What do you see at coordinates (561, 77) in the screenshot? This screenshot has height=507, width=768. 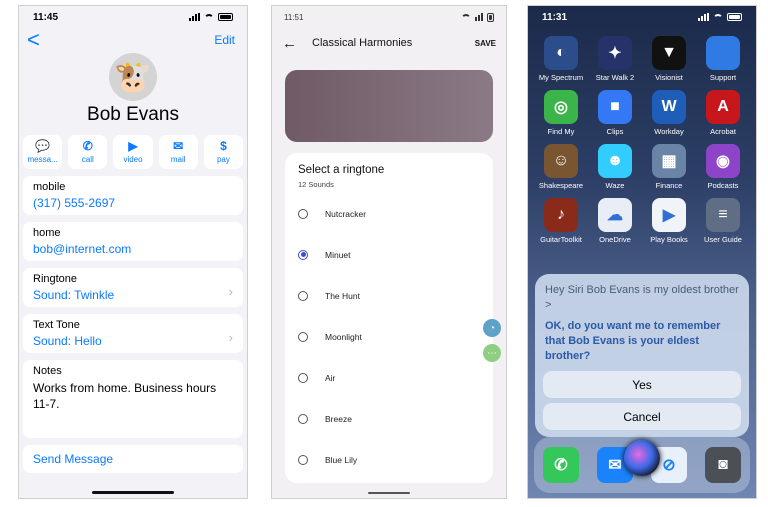 I see `app-label: My Spectrum` at bounding box center [561, 77].